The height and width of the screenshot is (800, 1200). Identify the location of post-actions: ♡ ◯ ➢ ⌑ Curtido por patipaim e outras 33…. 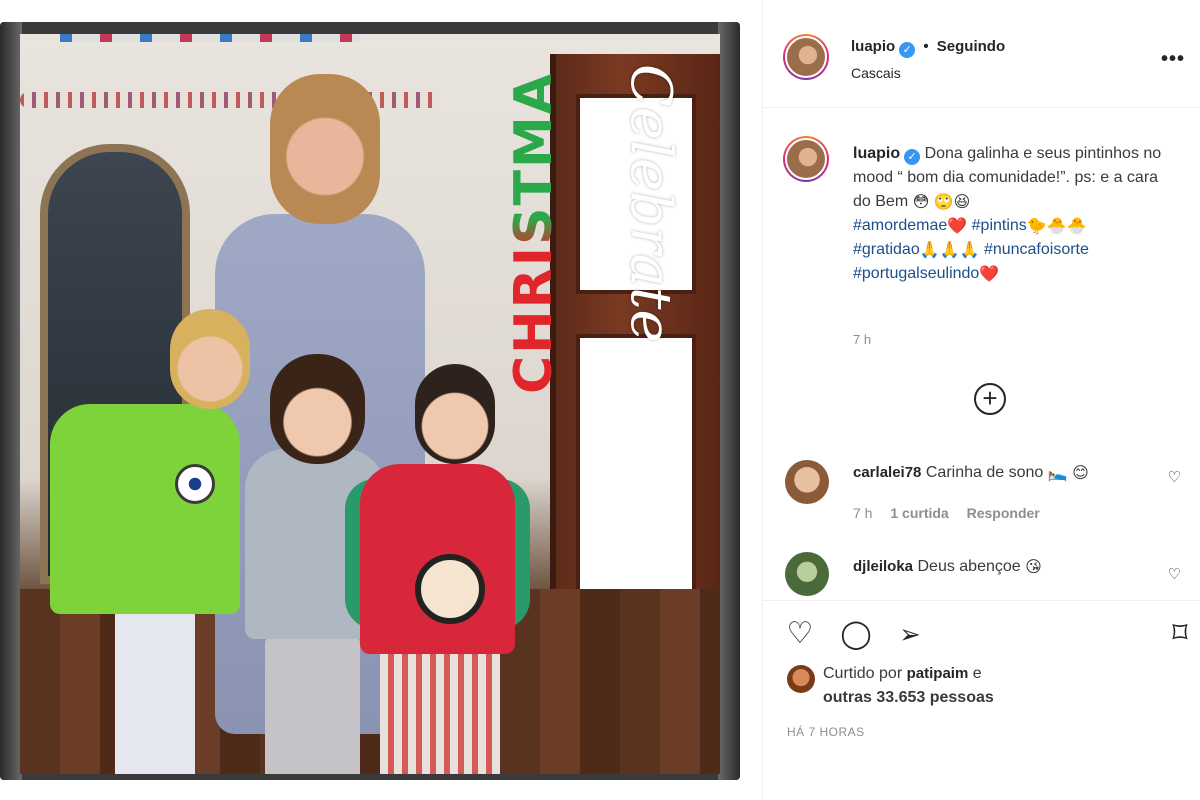
(981, 680).